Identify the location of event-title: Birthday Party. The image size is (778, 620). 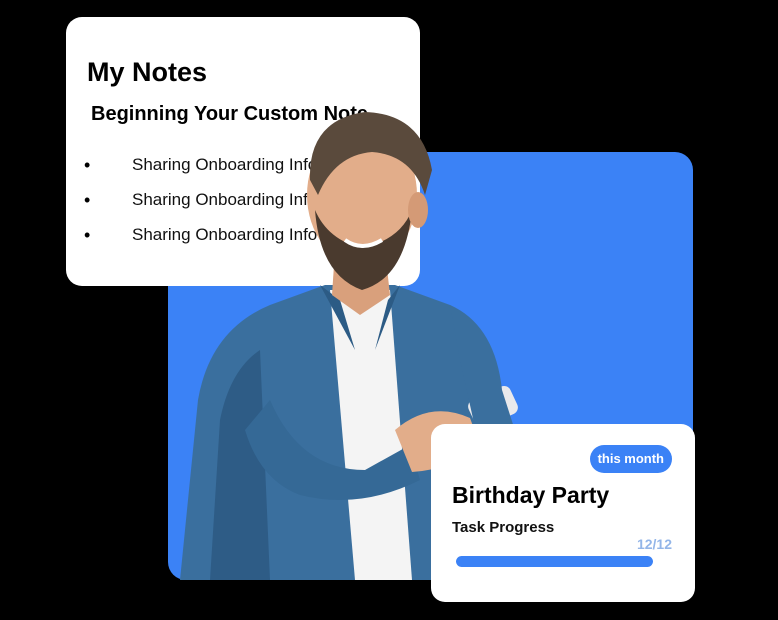
(531, 495).